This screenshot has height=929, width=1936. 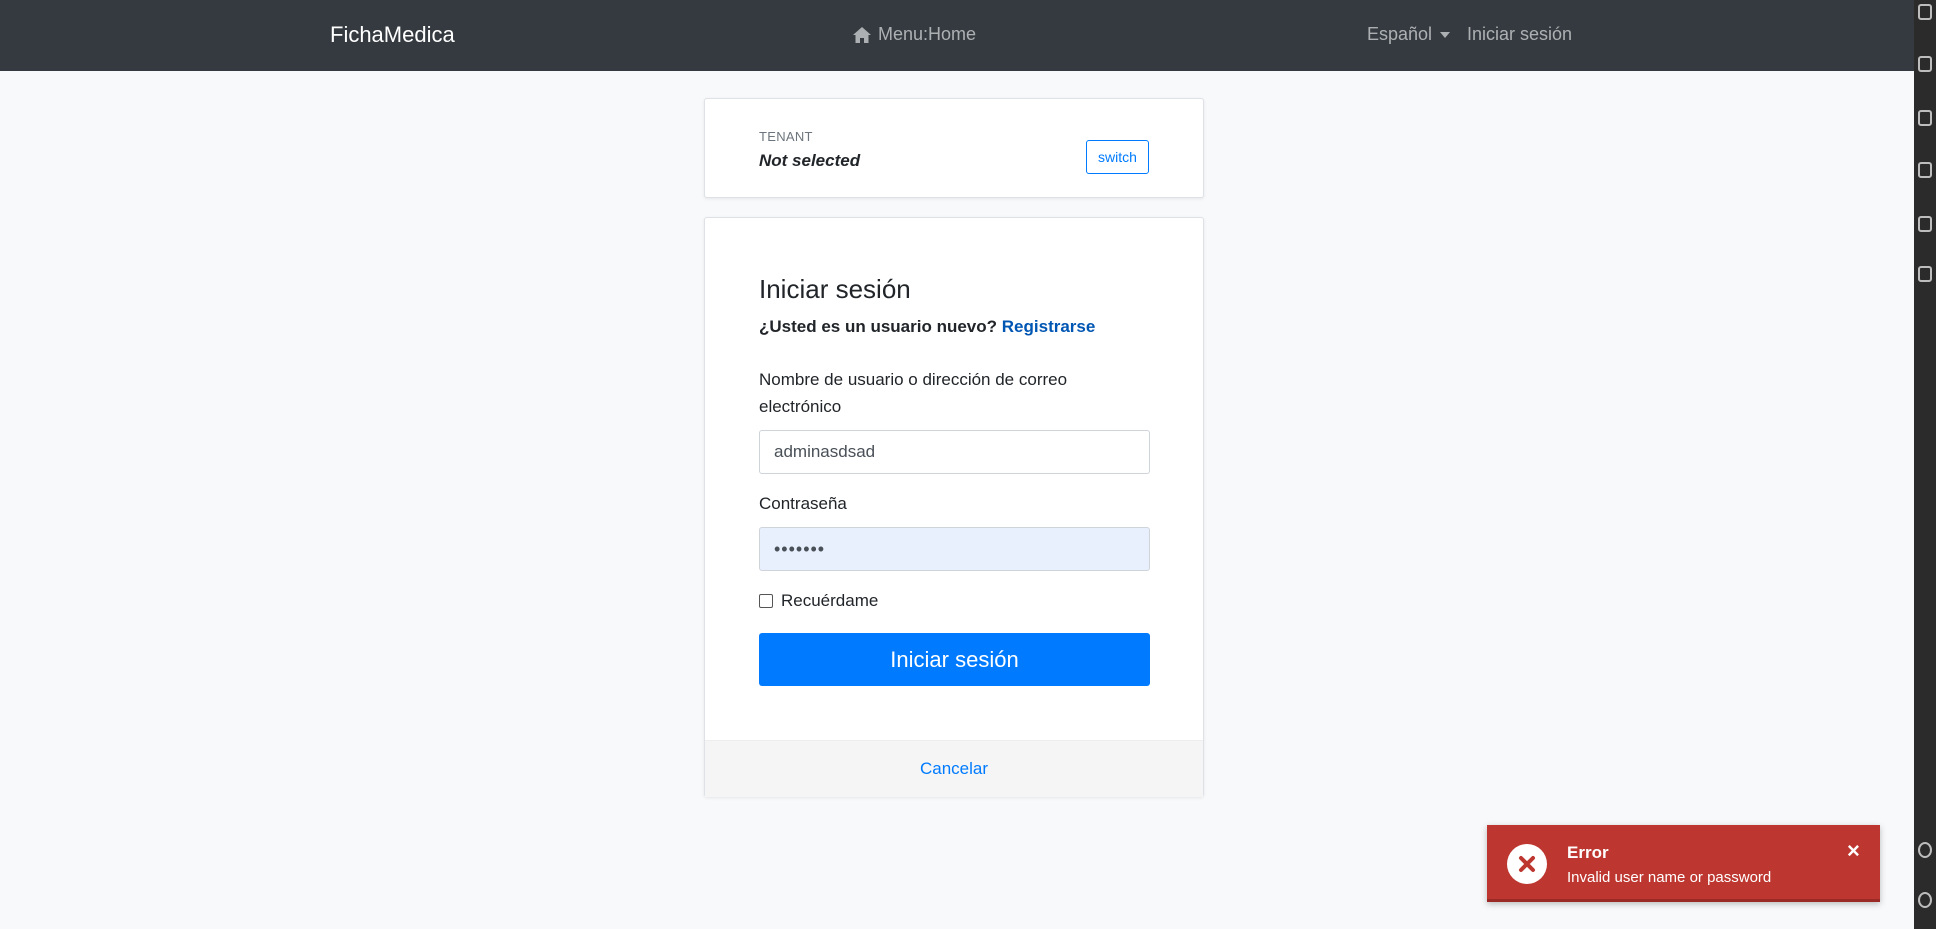 I want to click on new-user-text: ¿Usted es un usuario nuevo?, so click(x=878, y=326).